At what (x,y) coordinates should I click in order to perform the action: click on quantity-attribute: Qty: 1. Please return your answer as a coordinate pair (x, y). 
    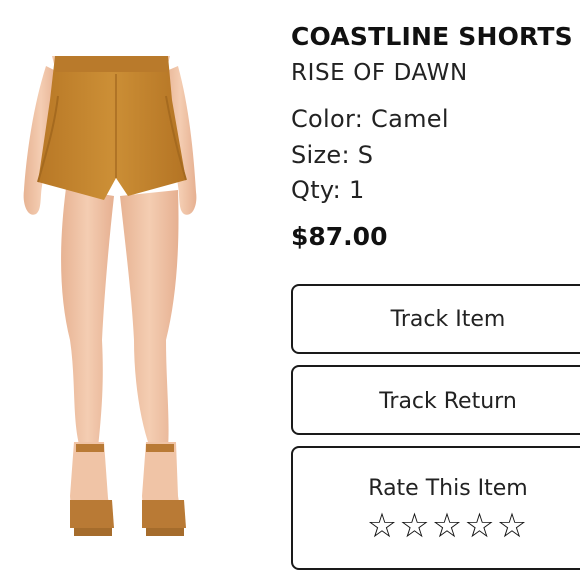
    Looking at the image, I should click on (328, 190).